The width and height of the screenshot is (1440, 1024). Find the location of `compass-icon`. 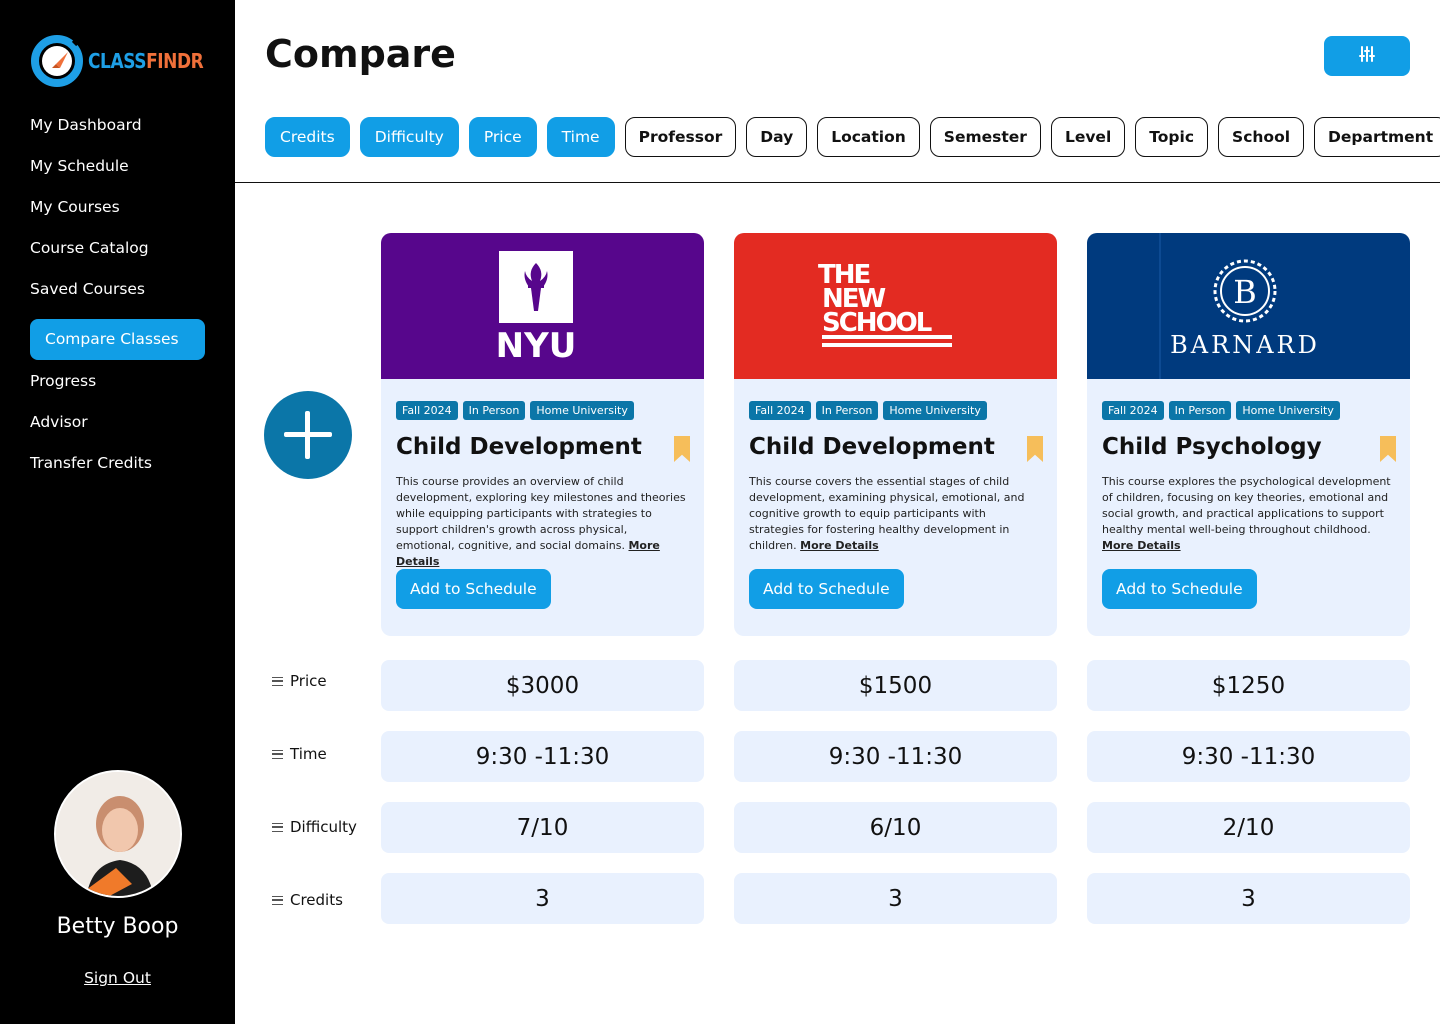

compass-icon is located at coordinates (57, 61).